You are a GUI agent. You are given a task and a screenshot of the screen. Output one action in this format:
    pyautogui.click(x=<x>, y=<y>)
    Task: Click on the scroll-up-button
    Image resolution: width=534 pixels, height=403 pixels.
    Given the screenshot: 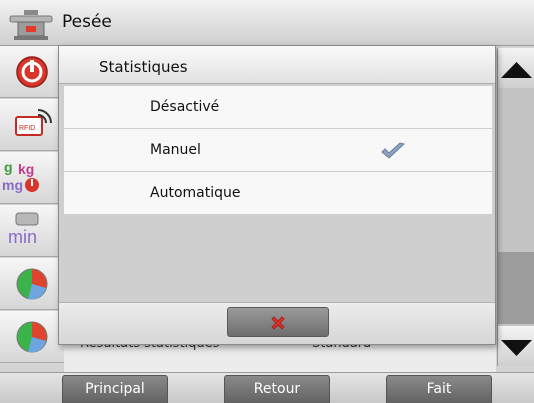 What is the action you would take?
    pyautogui.click(x=515, y=68)
    